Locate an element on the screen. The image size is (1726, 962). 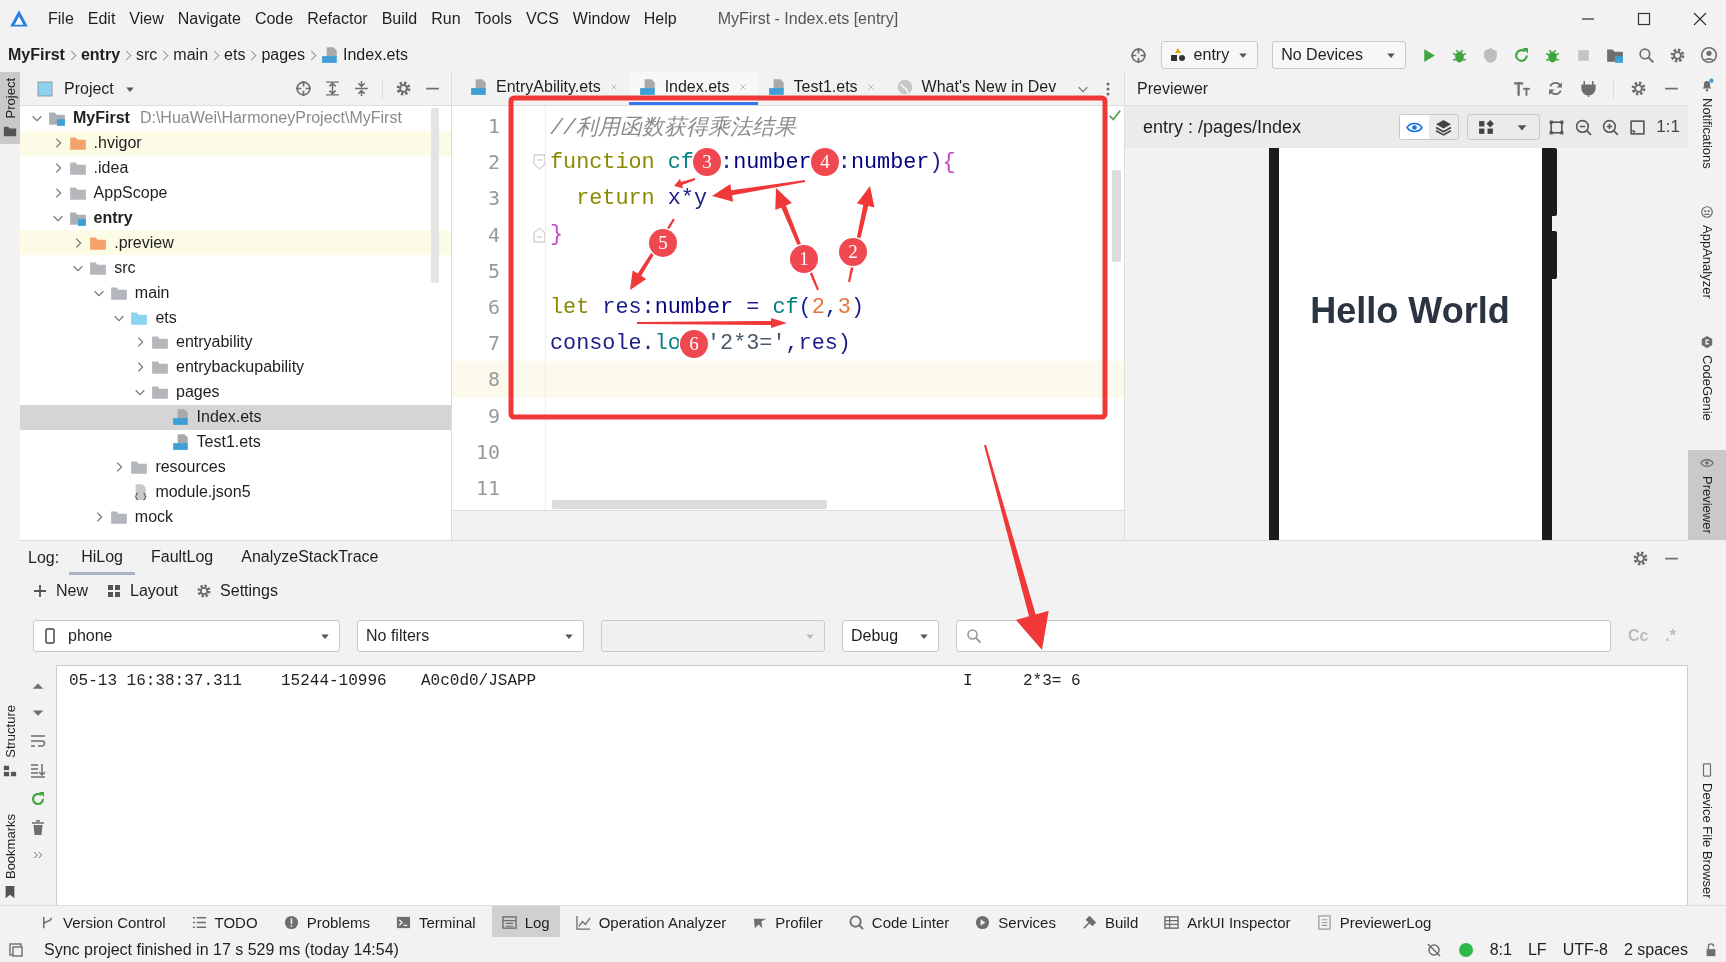
tool-window-button: CodeGenie is located at coordinates (1707, 377).